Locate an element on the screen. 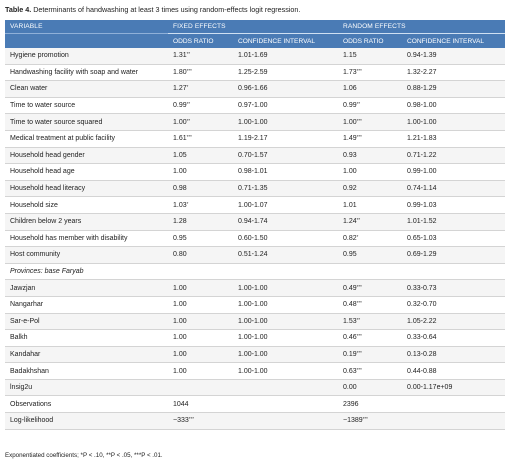 The width and height of the screenshot is (510, 464). cell-variable: Hygiene promotion is located at coordinates (86, 56).